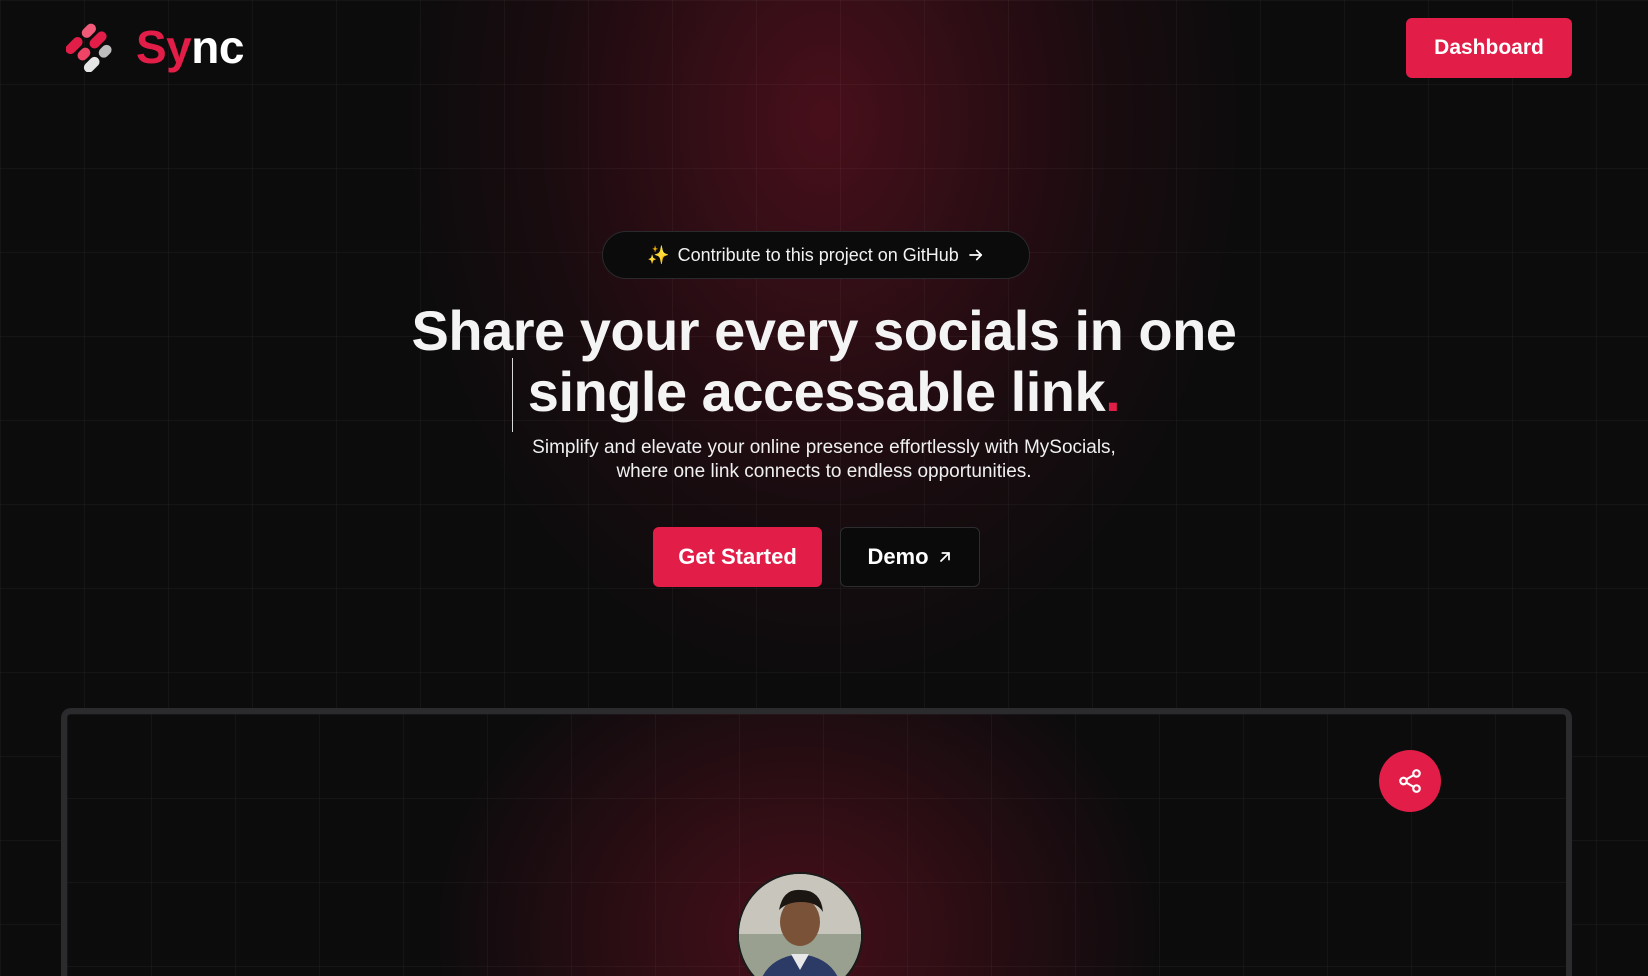 The image size is (1648, 976). Describe the element at coordinates (824, 330) in the screenshot. I see `hero-headline-line1: Share your every socials in one` at that location.